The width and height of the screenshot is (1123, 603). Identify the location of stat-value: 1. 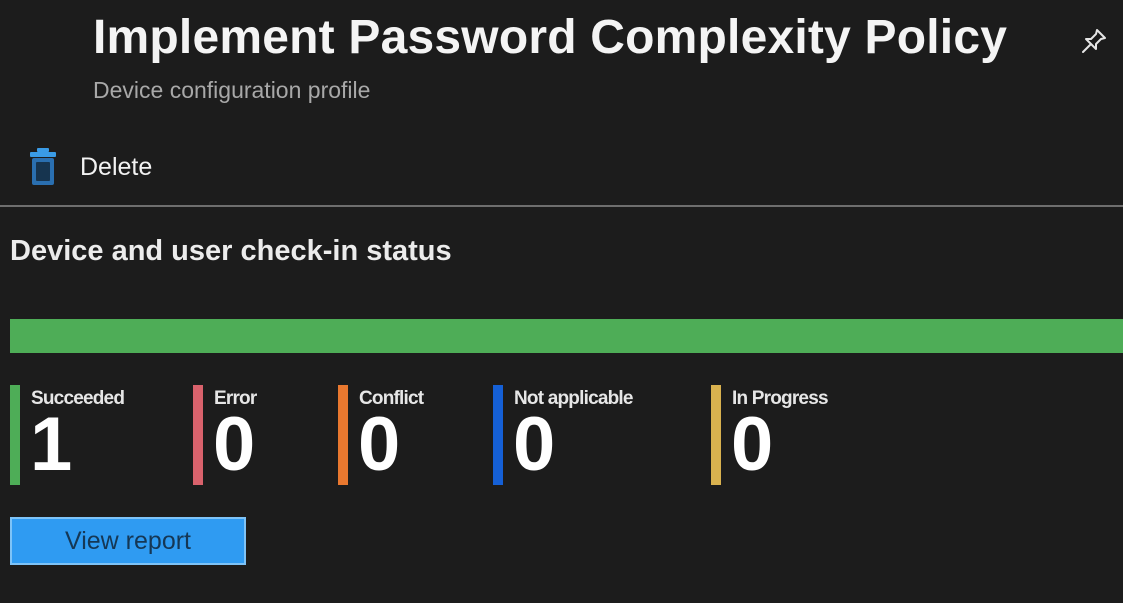
(51, 444).